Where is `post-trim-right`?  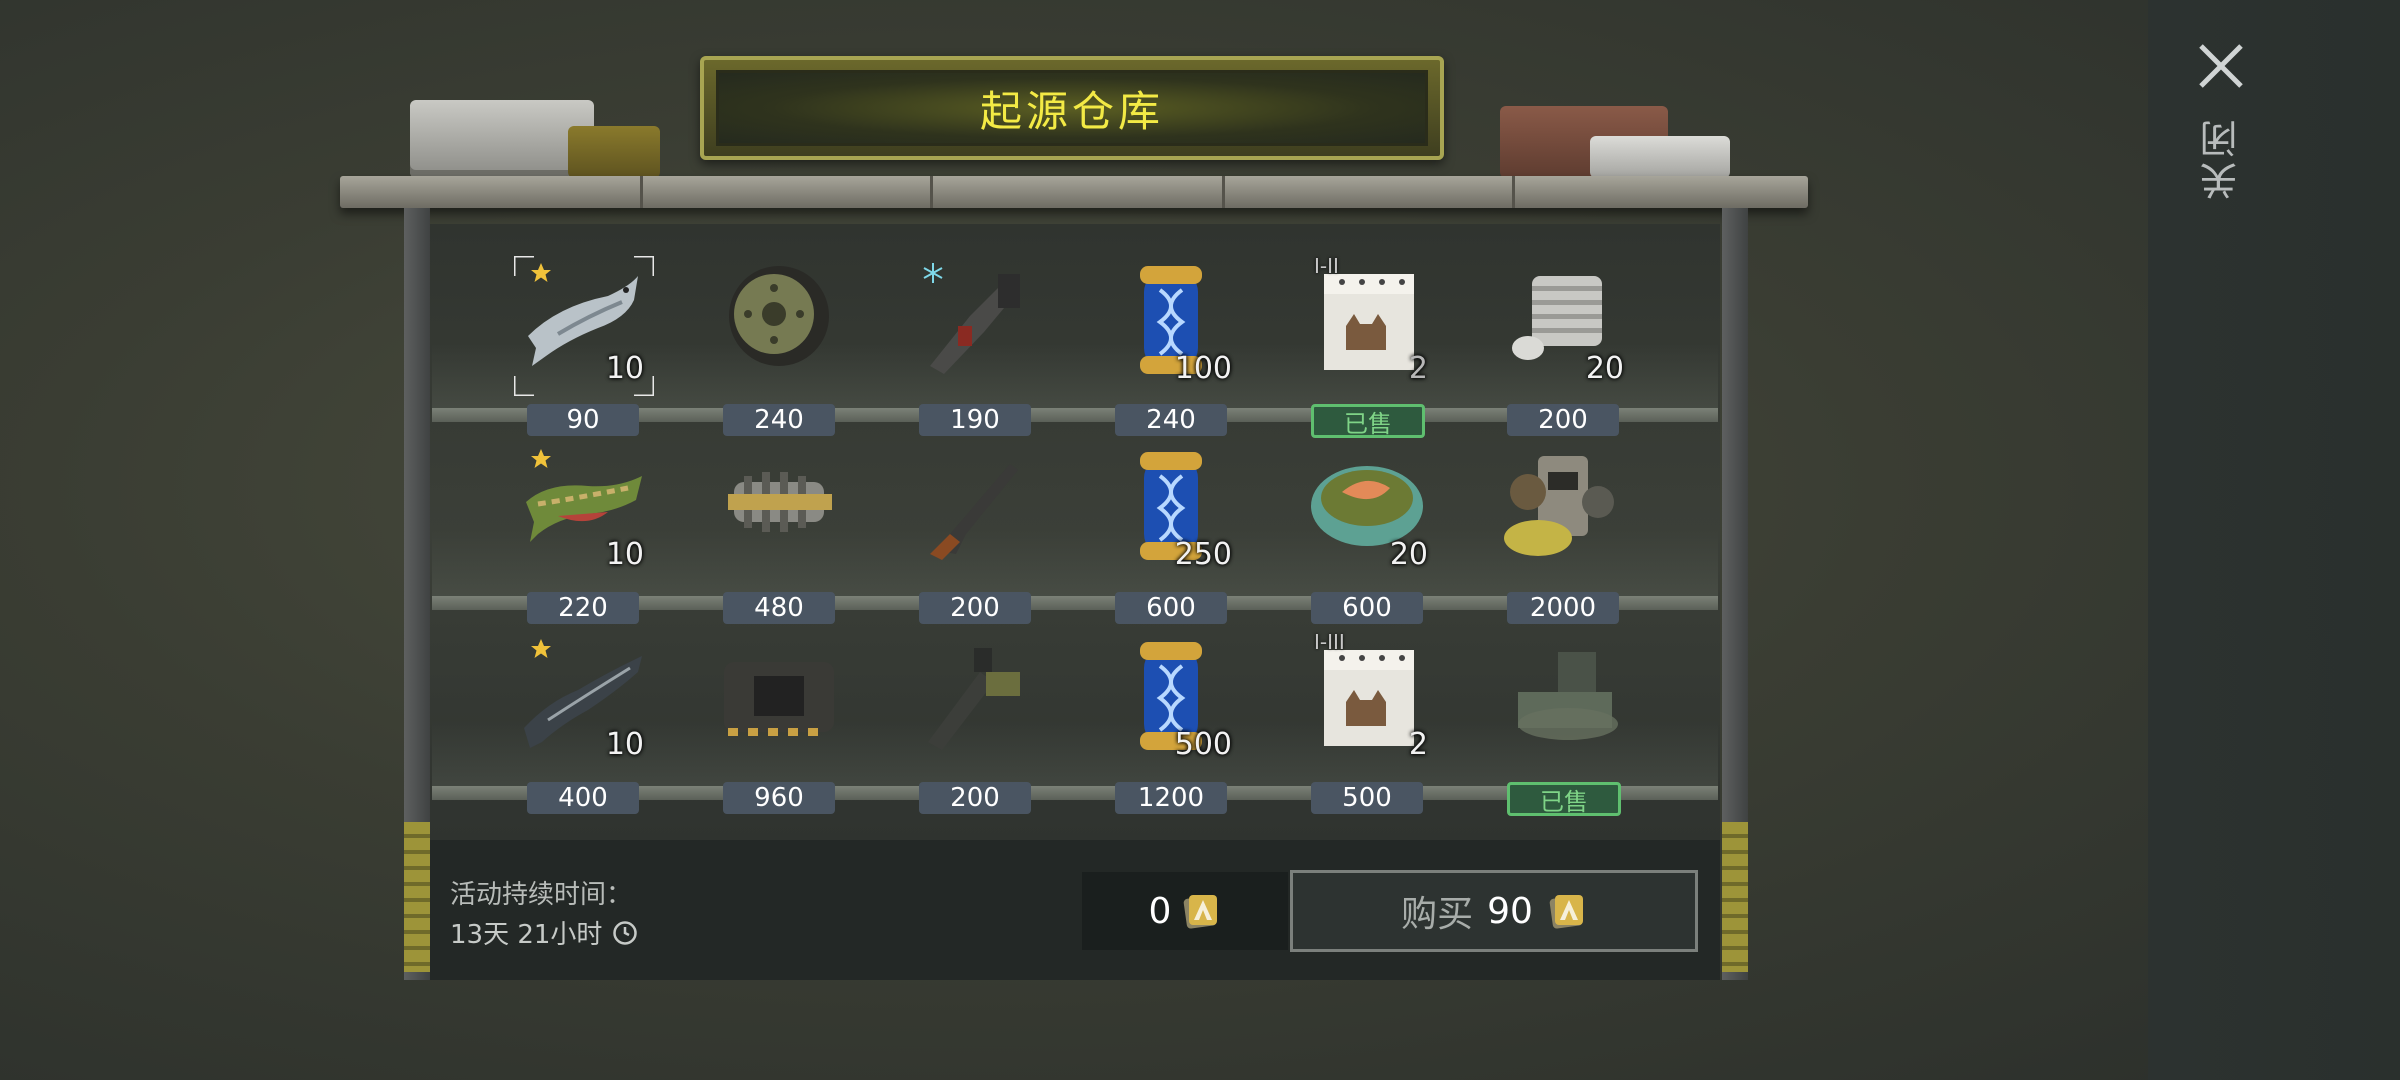
post-trim-right is located at coordinates (1735, 897).